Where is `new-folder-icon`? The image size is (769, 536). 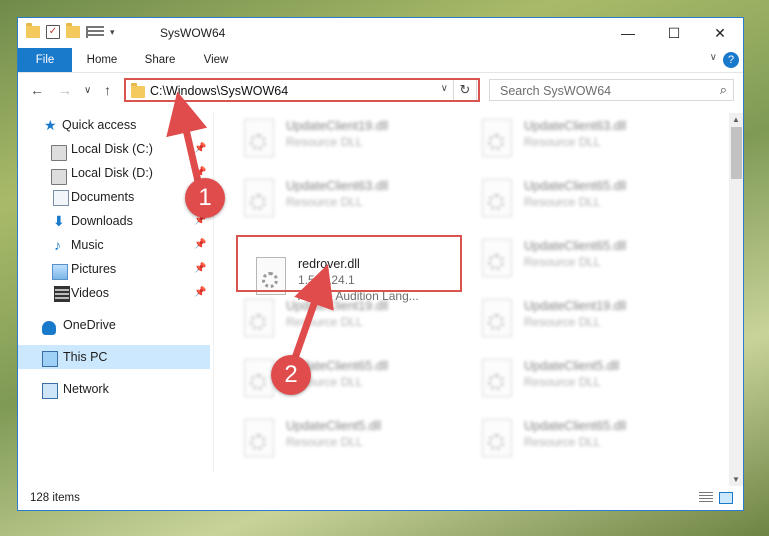
new-folder-icon is located at coordinates (73, 30).